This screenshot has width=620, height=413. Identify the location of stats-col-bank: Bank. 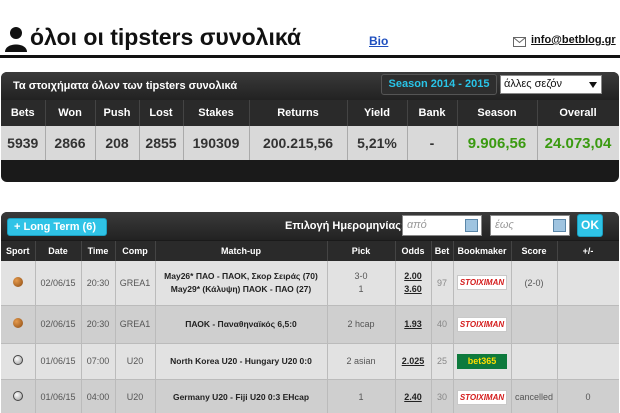
(432, 113).